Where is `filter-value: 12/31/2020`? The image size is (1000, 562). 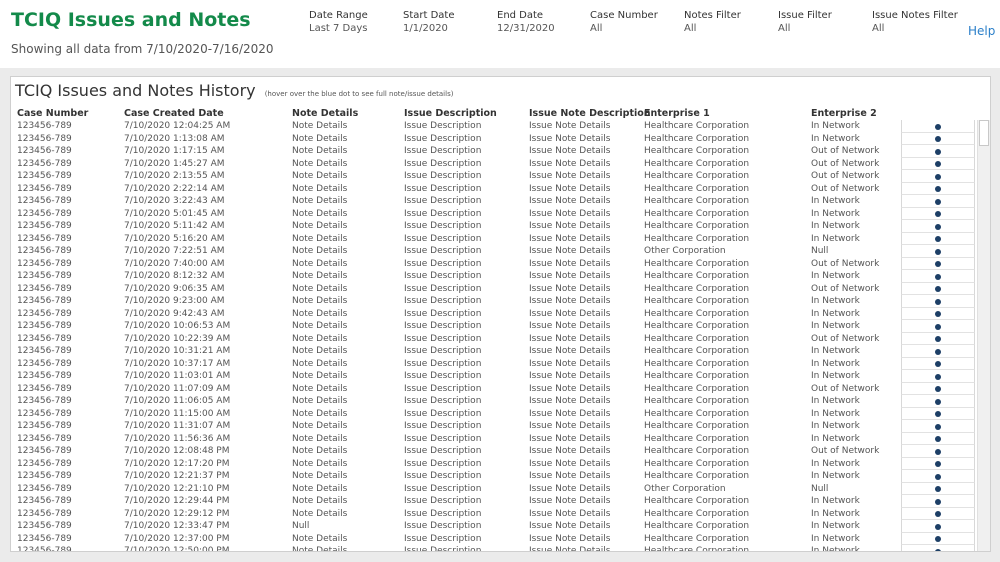
filter-value: 12/31/2020 is located at coordinates (526, 28).